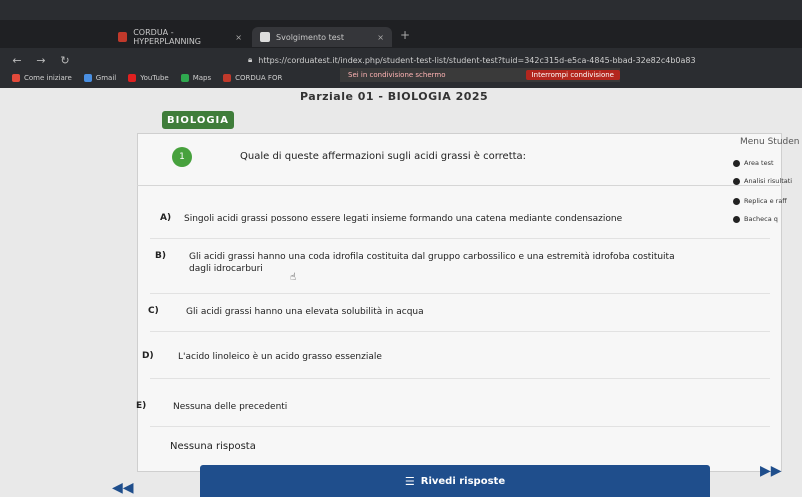  Describe the element at coordinates (202, 78) in the screenshot. I see `bookmark-label: Maps` at that location.